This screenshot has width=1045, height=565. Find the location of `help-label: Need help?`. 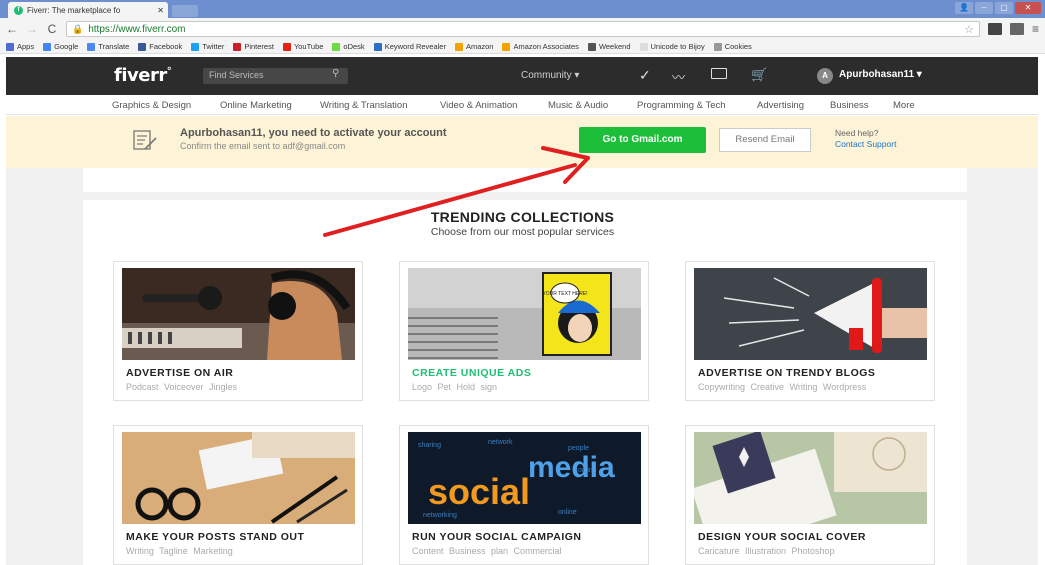

help-label: Need help? is located at coordinates (857, 133).